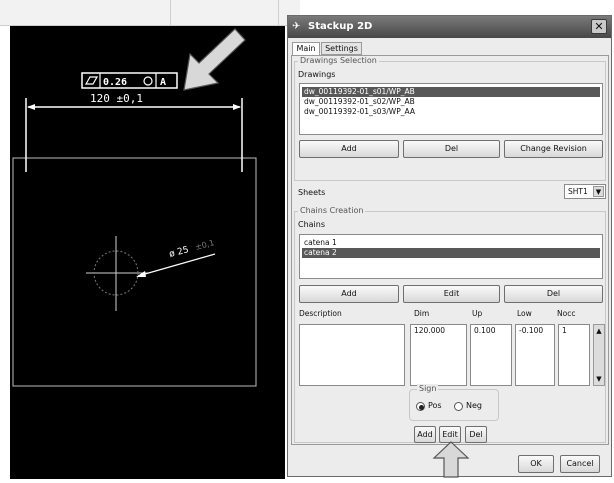 This screenshot has height=483, width=614. I want to click on sign-pos-label: Pos, so click(435, 405).